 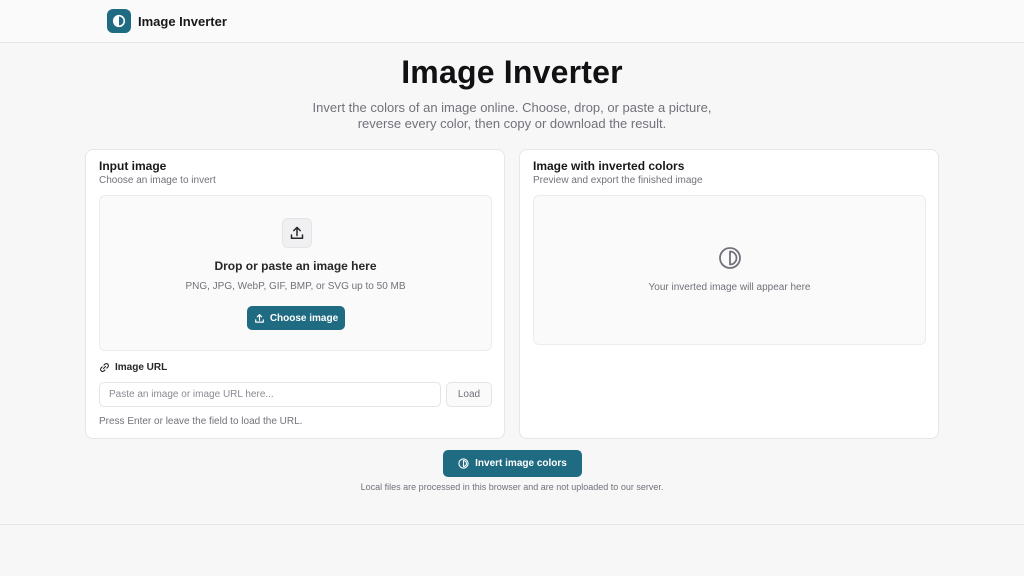 I want to click on input-card-title: Input image, so click(x=133, y=166).